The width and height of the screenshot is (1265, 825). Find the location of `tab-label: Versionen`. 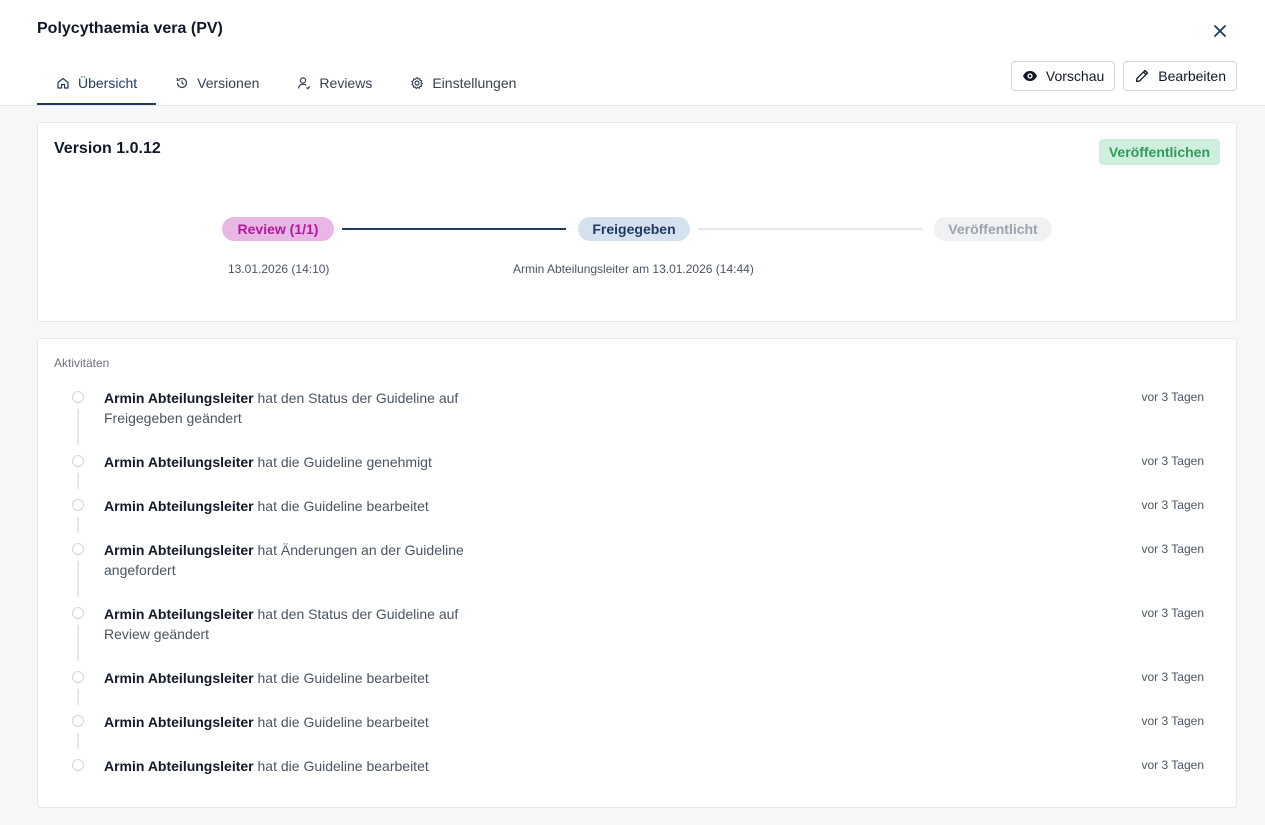

tab-label: Versionen is located at coordinates (228, 83).